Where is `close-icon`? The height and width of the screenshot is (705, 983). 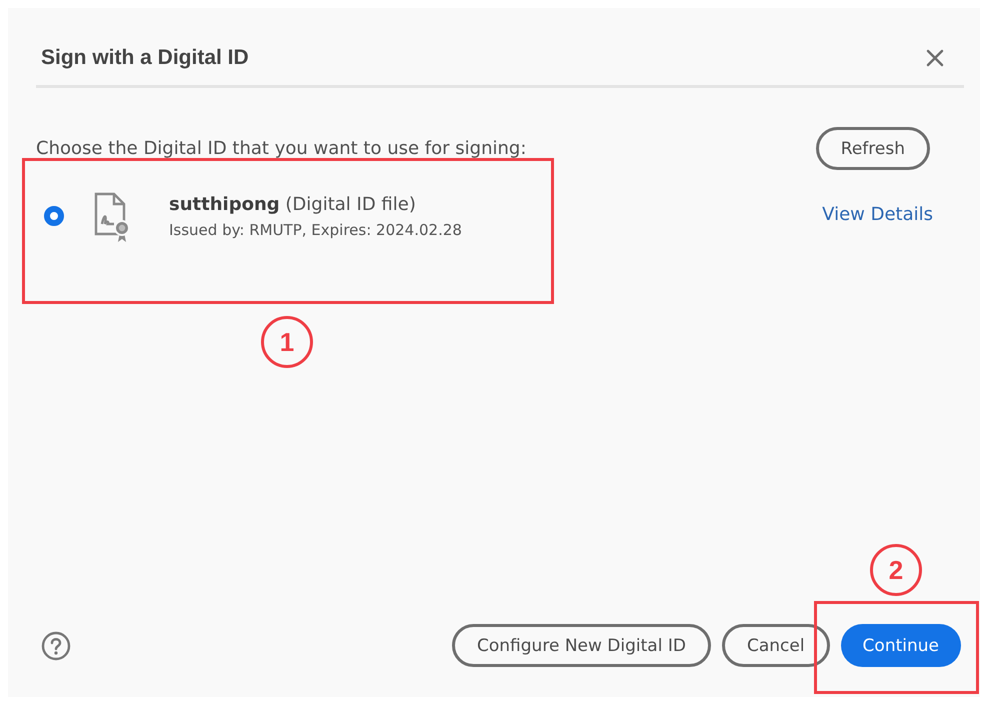 close-icon is located at coordinates (935, 58).